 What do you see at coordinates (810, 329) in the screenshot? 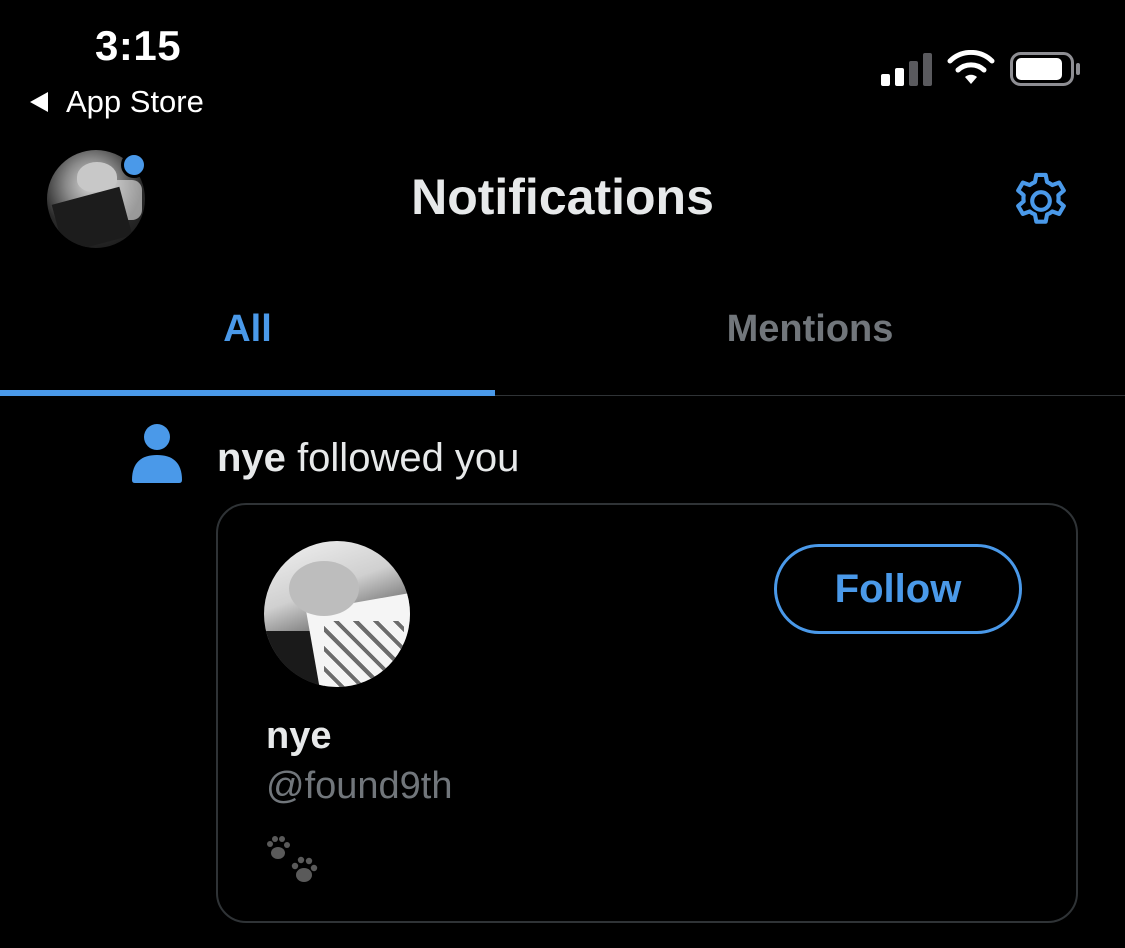
I see `tab-mentions: Mentions` at bounding box center [810, 329].